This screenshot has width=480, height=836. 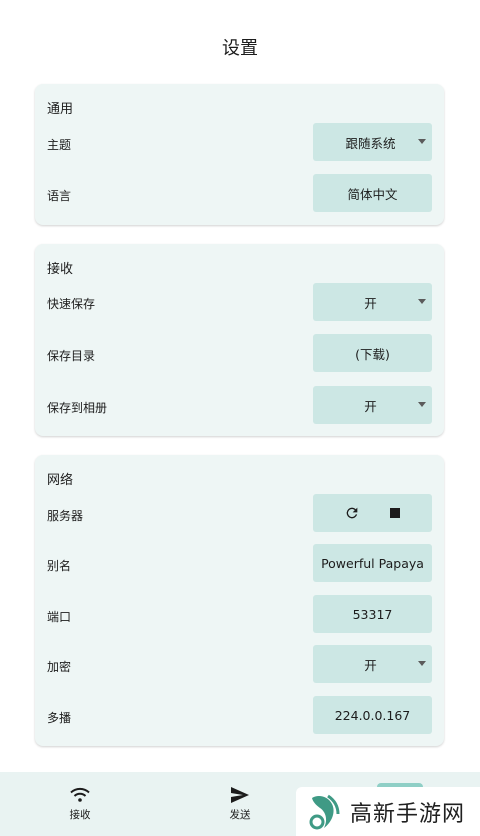 I want to click on nav-receive: 接收, so click(x=80, y=804).